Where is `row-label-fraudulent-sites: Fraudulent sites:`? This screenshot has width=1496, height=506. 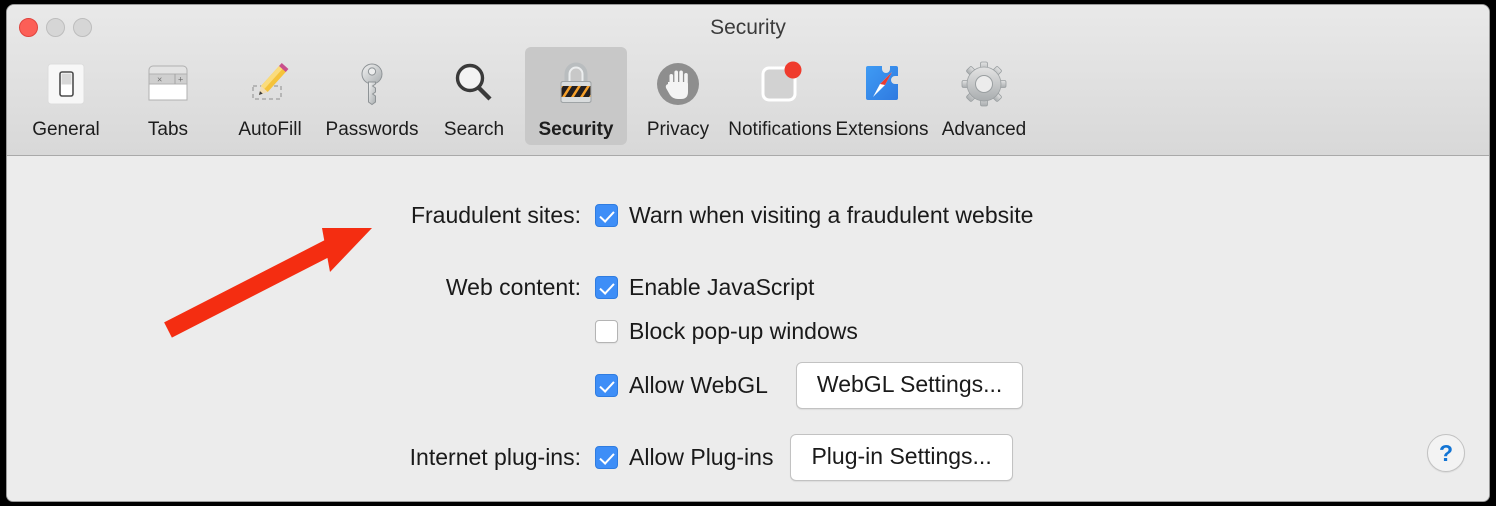 row-label-fraudulent-sites: Fraudulent sites: is located at coordinates (495, 215).